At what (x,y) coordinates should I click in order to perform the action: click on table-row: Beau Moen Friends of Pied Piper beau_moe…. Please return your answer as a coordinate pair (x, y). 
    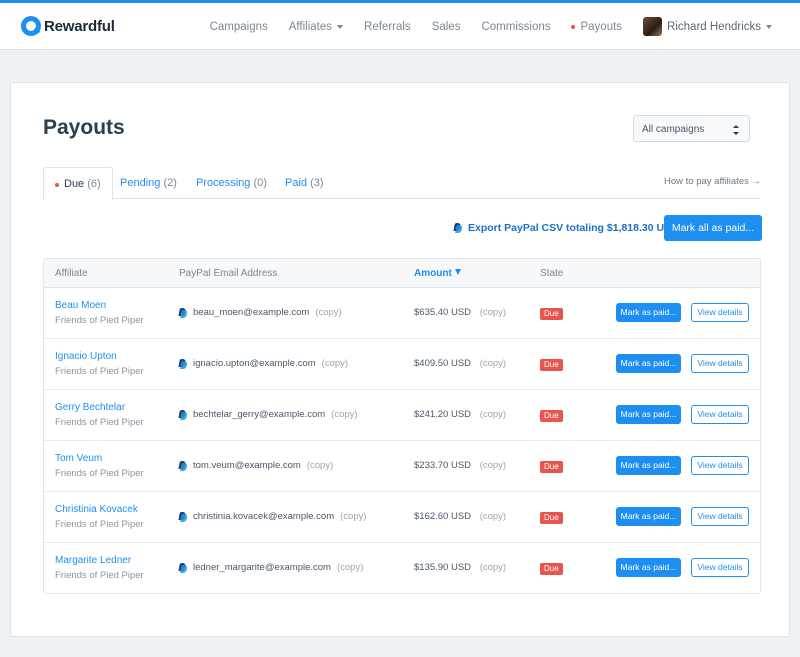
    Looking at the image, I should click on (402, 313).